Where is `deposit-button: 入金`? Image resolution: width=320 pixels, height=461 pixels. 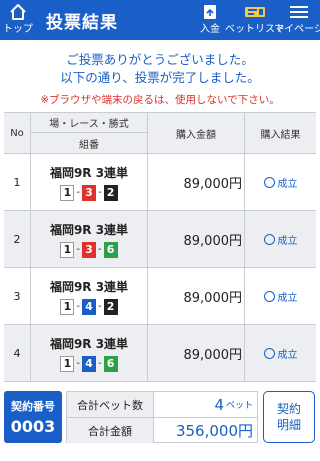
deposit-button: 入金 is located at coordinates (210, 20).